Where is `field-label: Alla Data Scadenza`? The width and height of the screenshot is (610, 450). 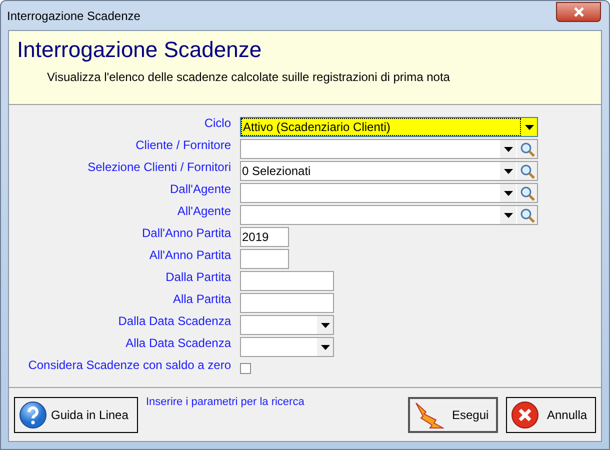
field-label: Alla Data Scadenza is located at coordinates (178, 343).